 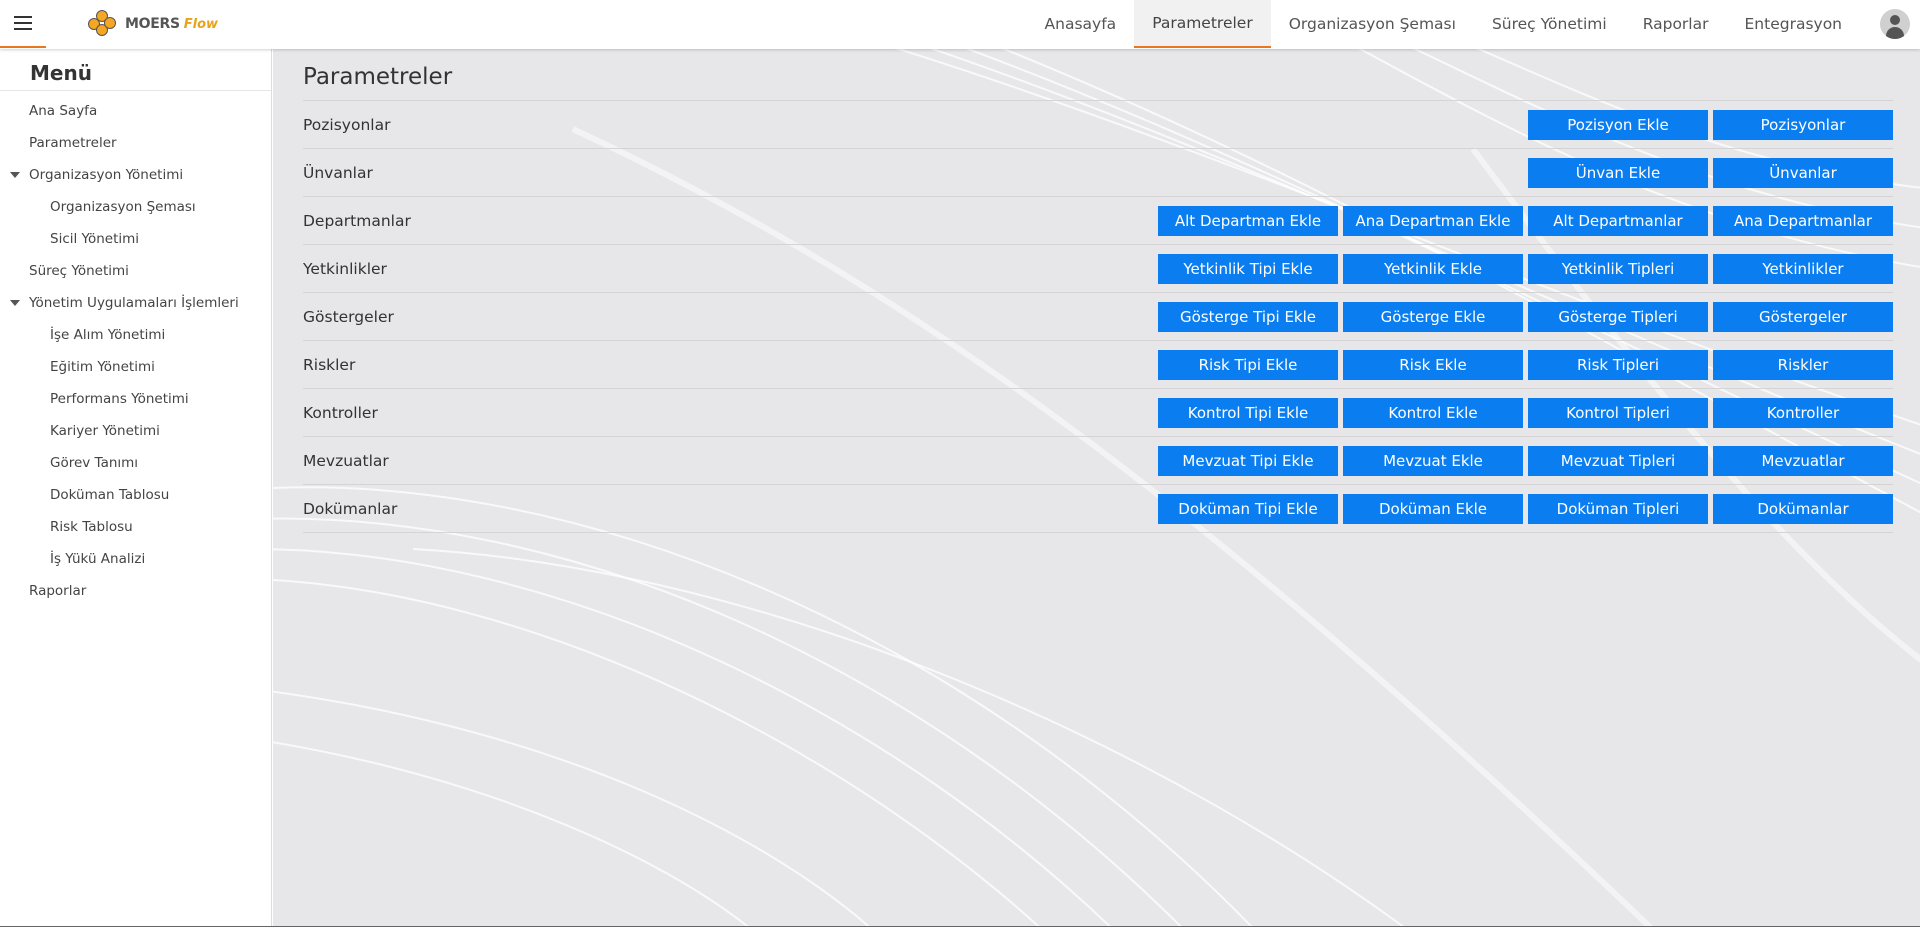 I want to click on menu-title: Menü, so click(x=135, y=70).